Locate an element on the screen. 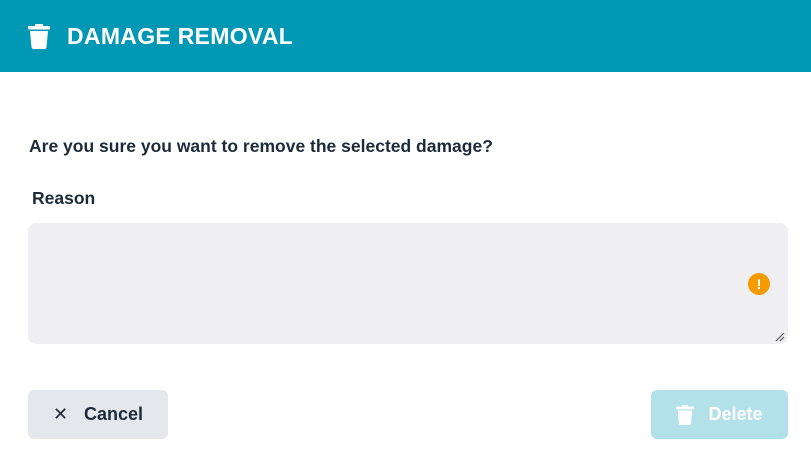  reason-label: Reason is located at coordinates (64, 198).